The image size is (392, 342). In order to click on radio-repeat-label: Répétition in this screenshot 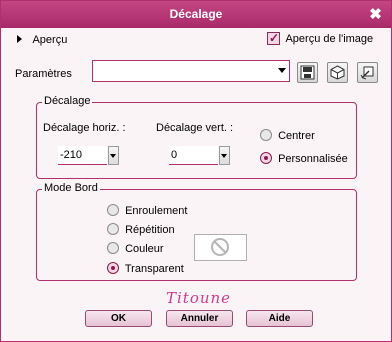, I will do `click(150, 230)`.